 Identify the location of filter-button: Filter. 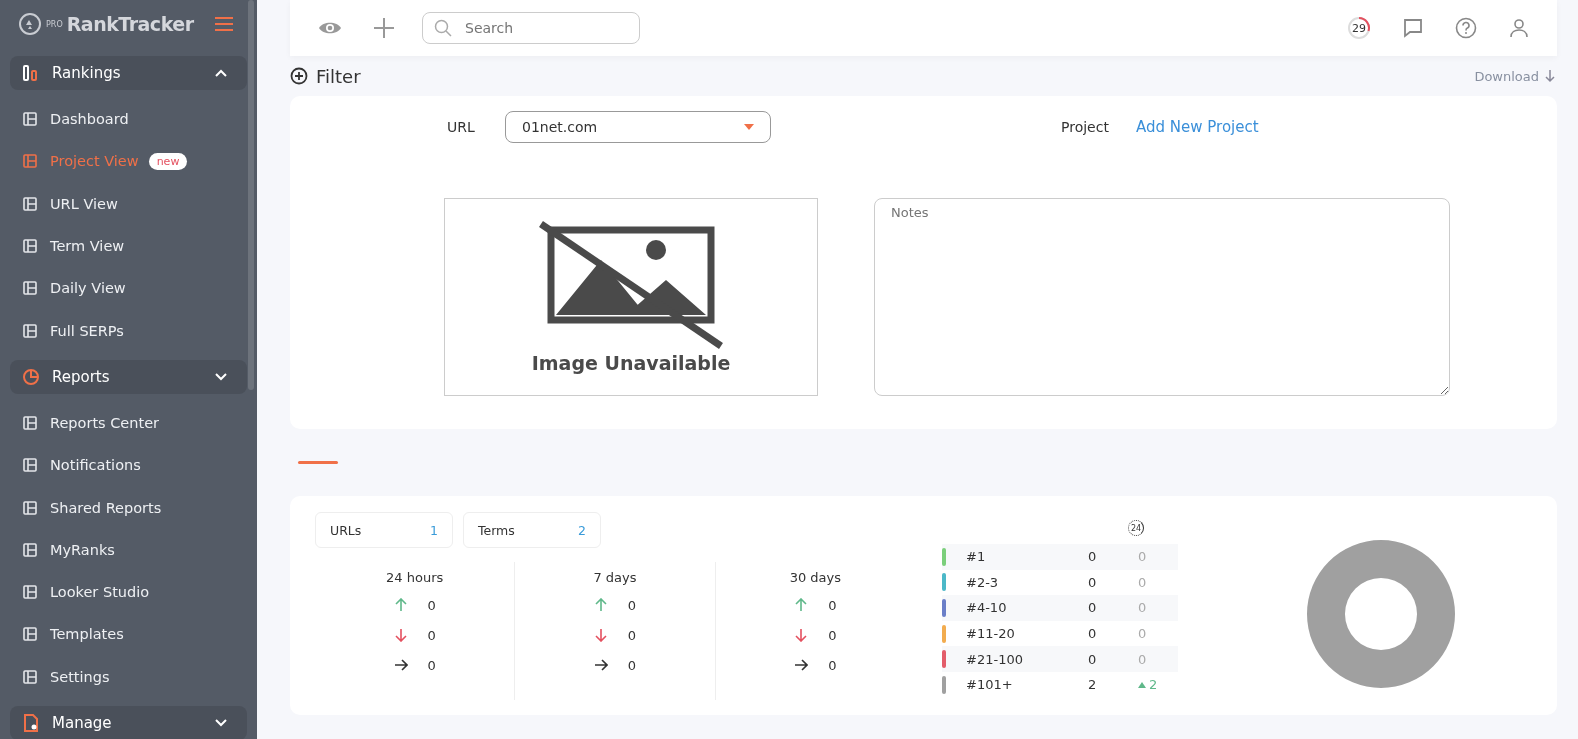
(325, 76).